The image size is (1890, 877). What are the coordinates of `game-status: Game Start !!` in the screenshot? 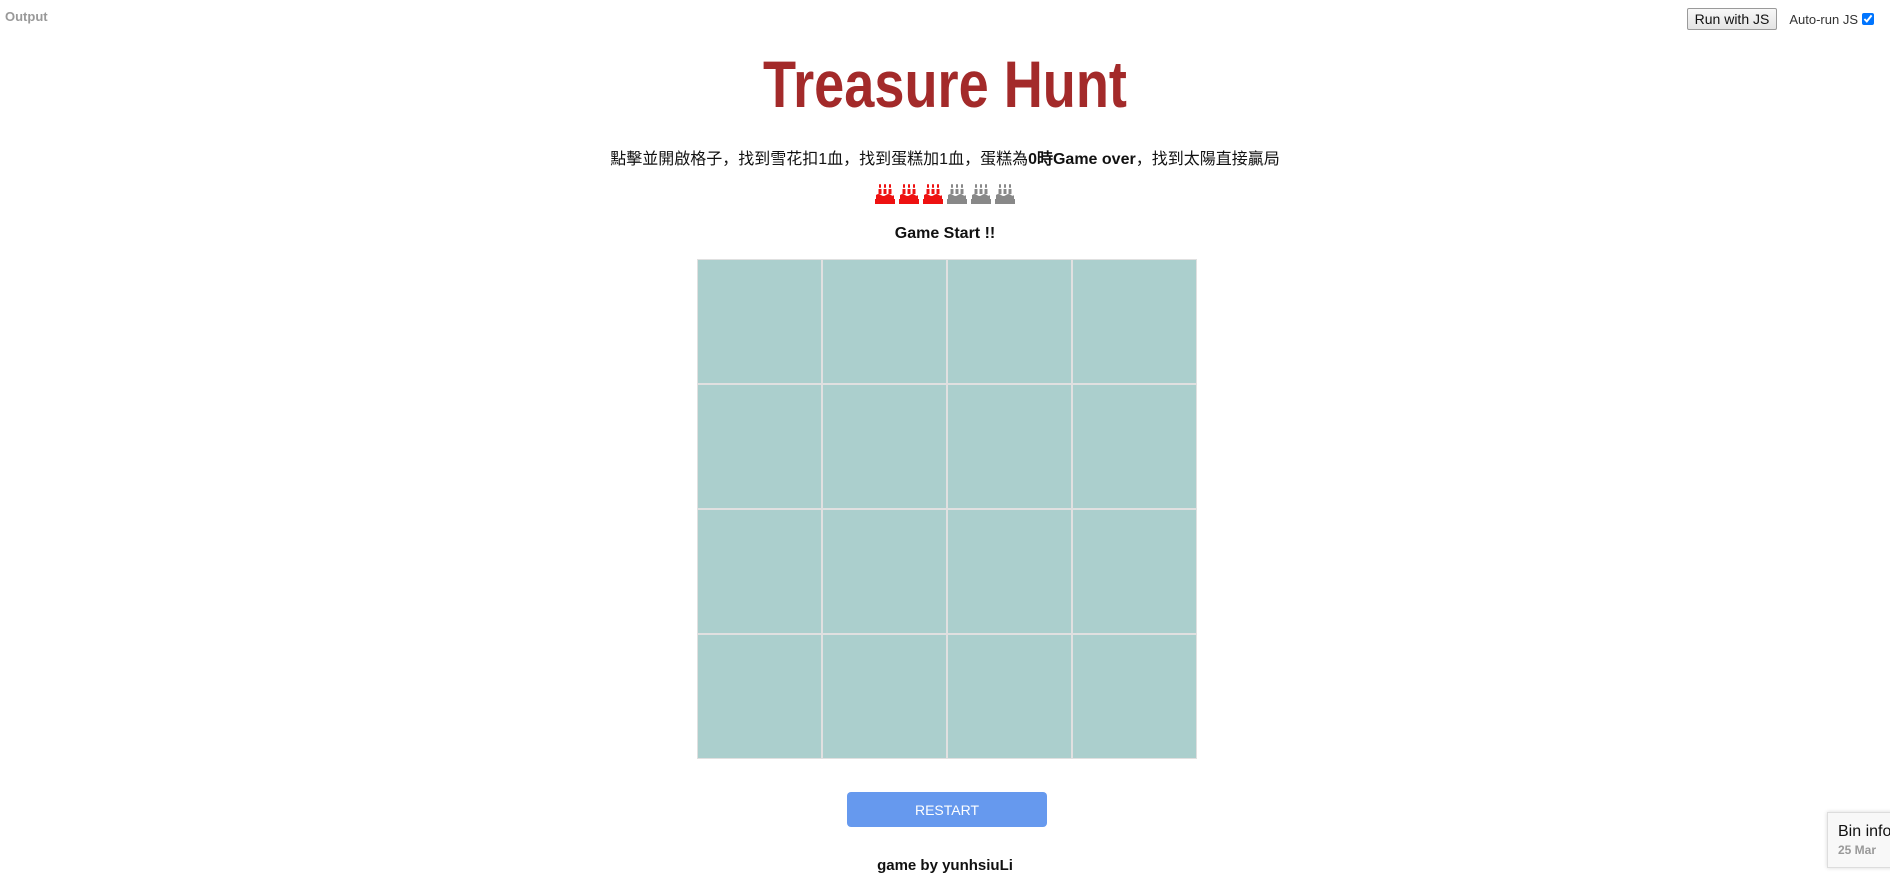 It's located at (945, 233).